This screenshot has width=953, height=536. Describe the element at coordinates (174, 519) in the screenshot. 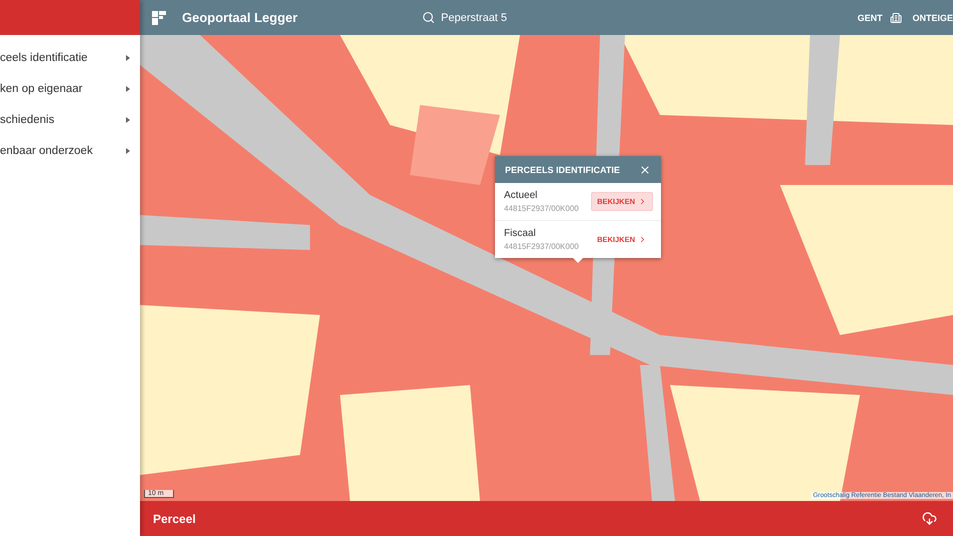

I see `panel-title: Perceel` at that location.